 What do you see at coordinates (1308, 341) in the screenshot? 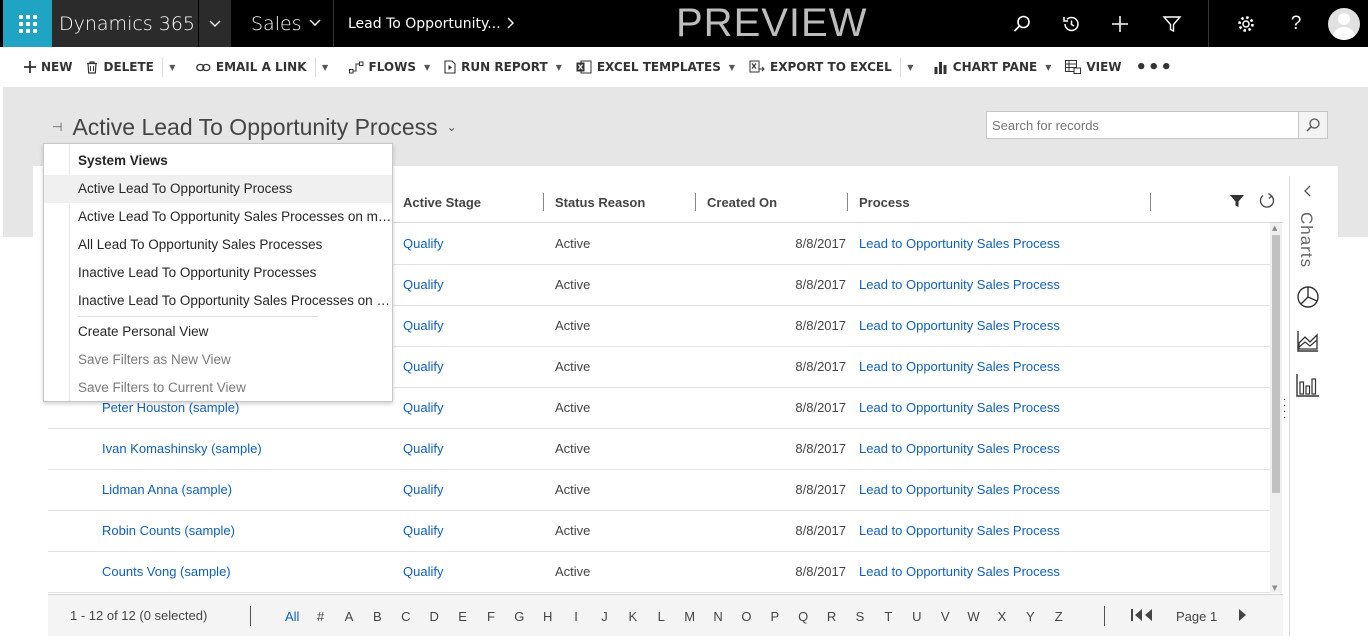
I see `area-chart-button` at bounding box center [1308, 341].